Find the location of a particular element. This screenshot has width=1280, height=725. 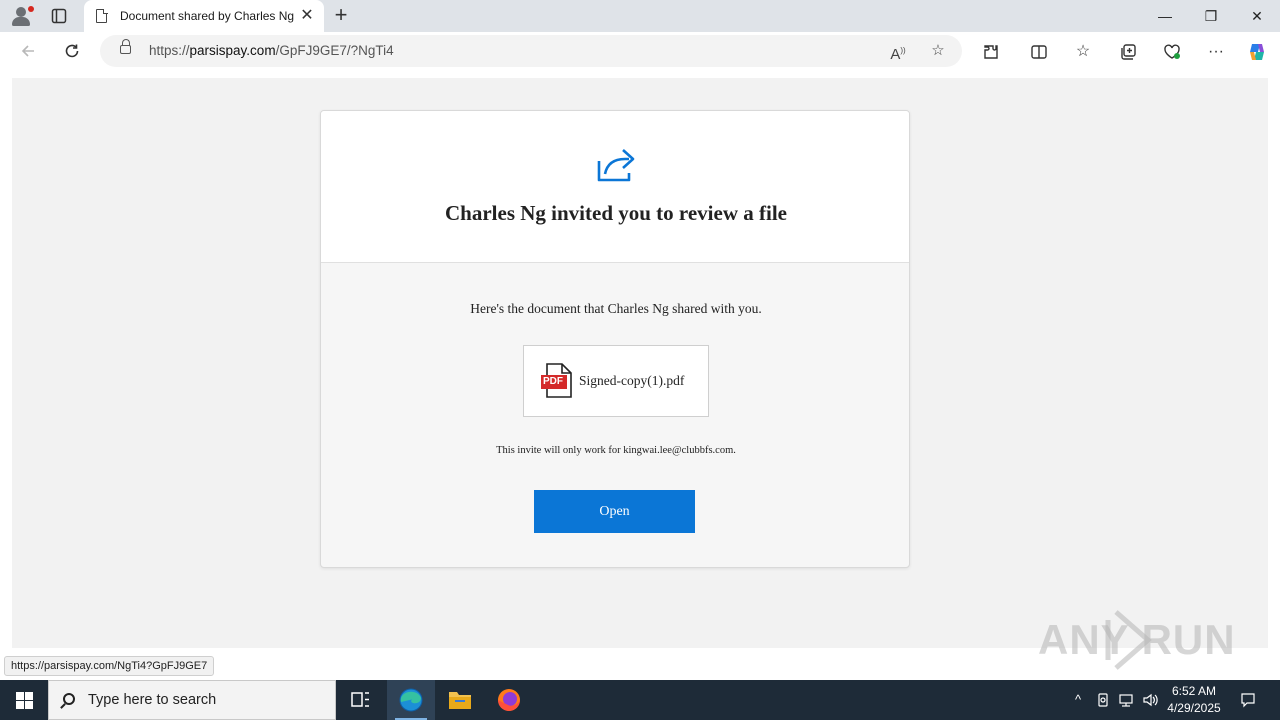

browser-tab-active: Document shared by Charles Ng ✕ is located at coordinates (204, 16).